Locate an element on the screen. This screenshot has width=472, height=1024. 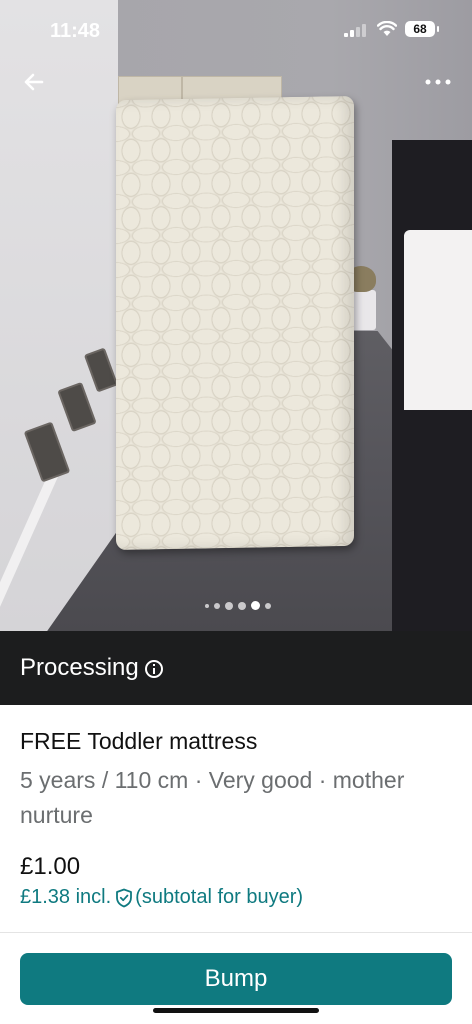
buyer-price: £1.38 incl. is located at coordinates (66, 897).